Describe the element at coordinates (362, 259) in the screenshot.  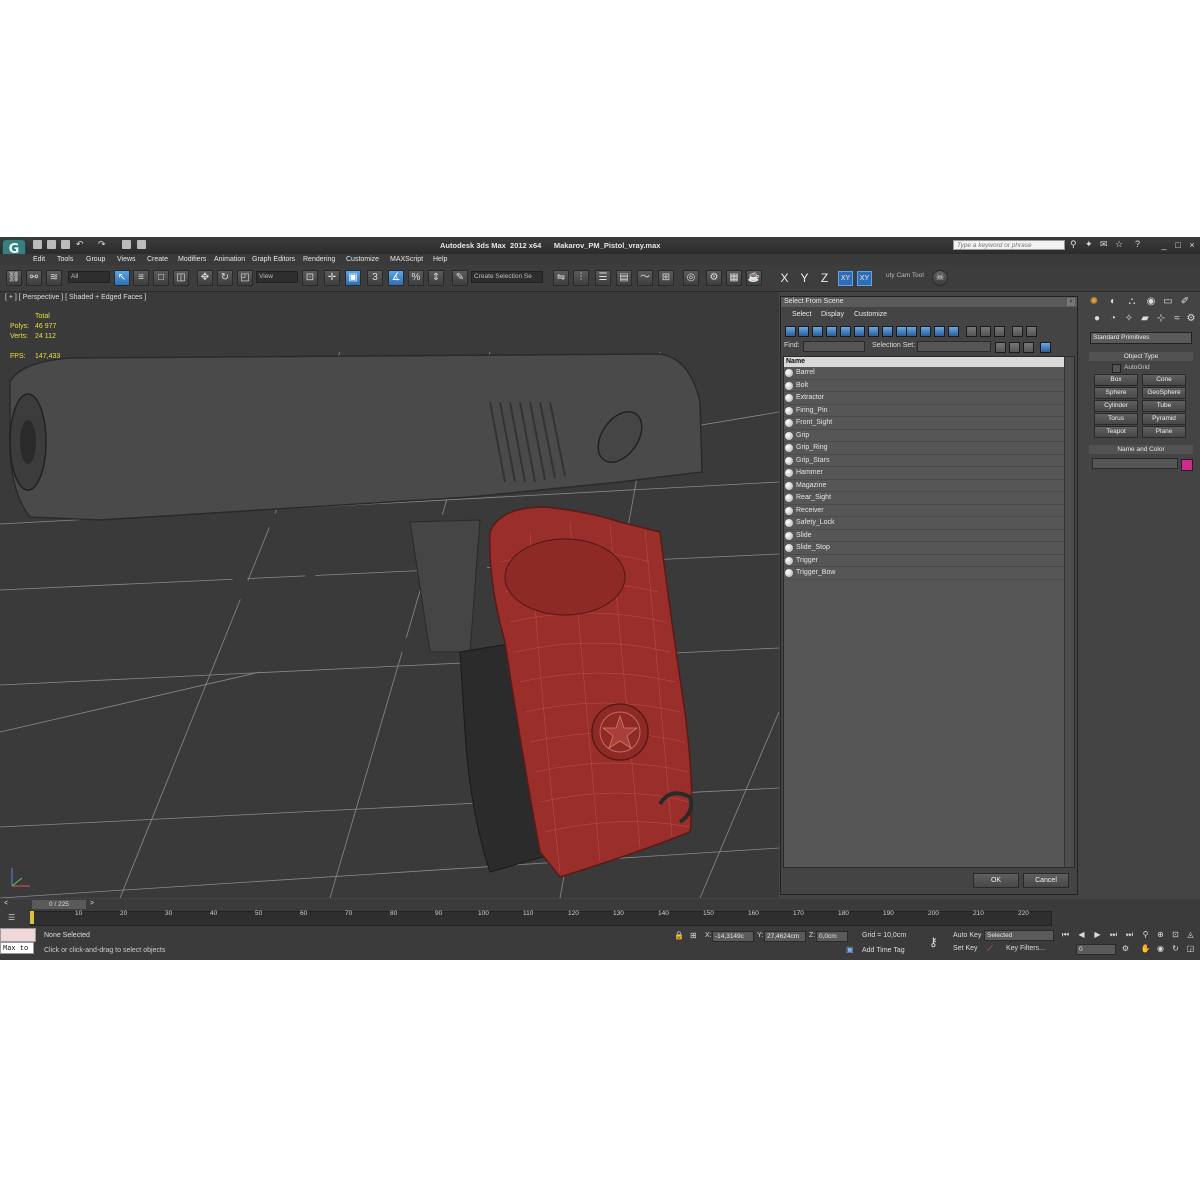
I see `menu-customize: Customize` at that location.